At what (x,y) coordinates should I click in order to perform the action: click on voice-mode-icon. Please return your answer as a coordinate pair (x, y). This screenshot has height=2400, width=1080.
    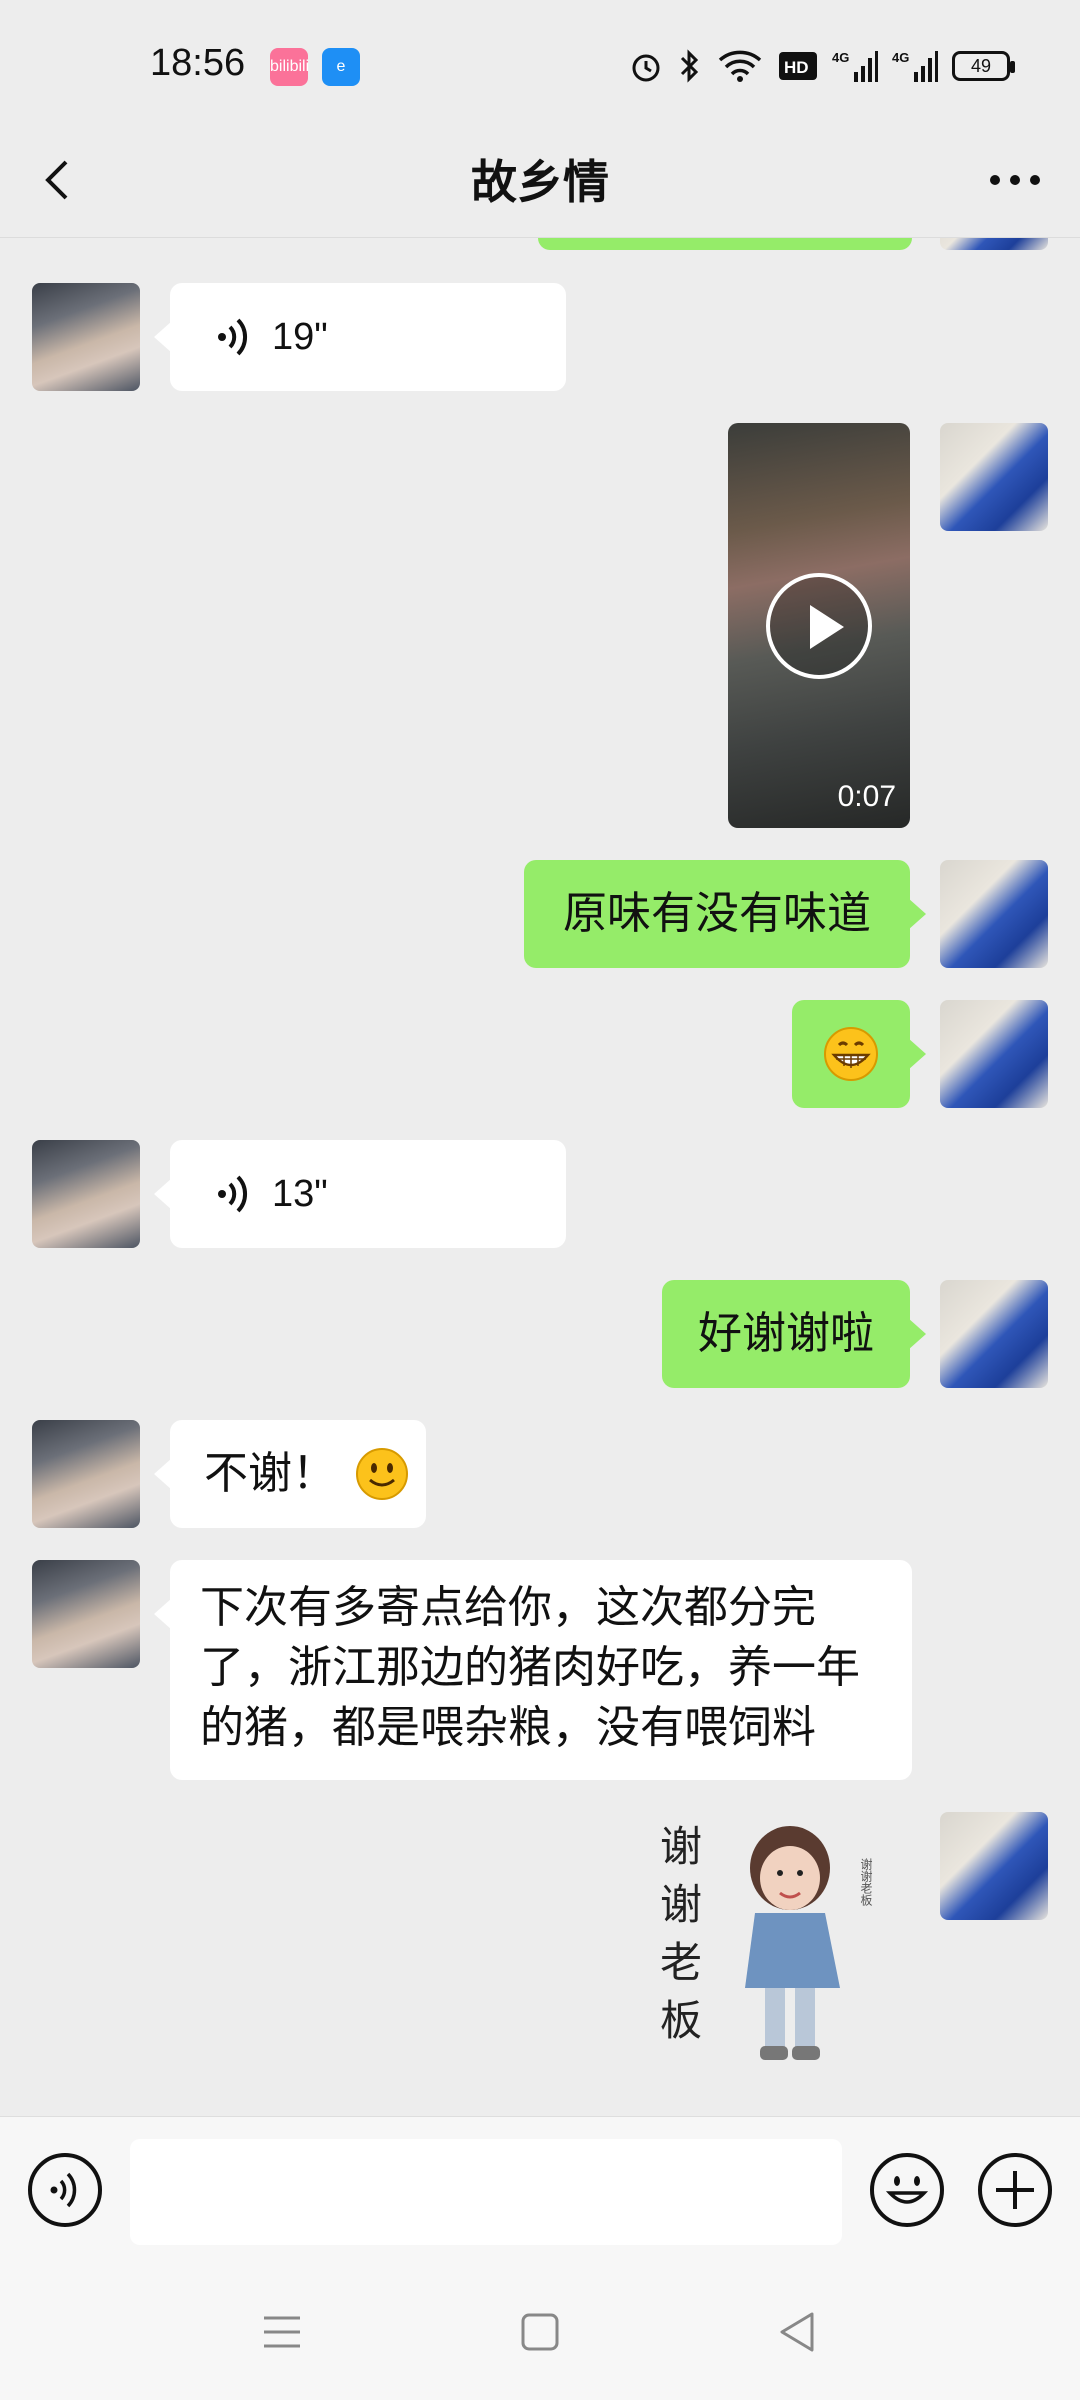
    Looking at the image, I should click on (65, 2190).